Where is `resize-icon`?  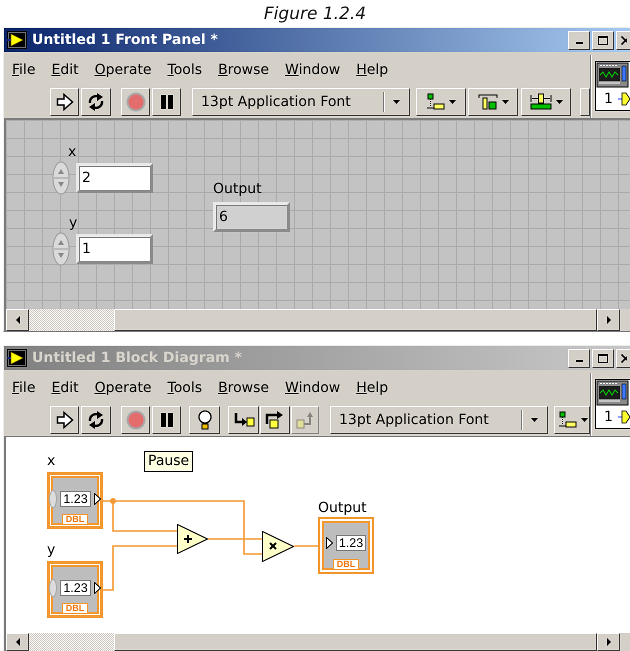
resize-icon is located at coordinates (541, 101).